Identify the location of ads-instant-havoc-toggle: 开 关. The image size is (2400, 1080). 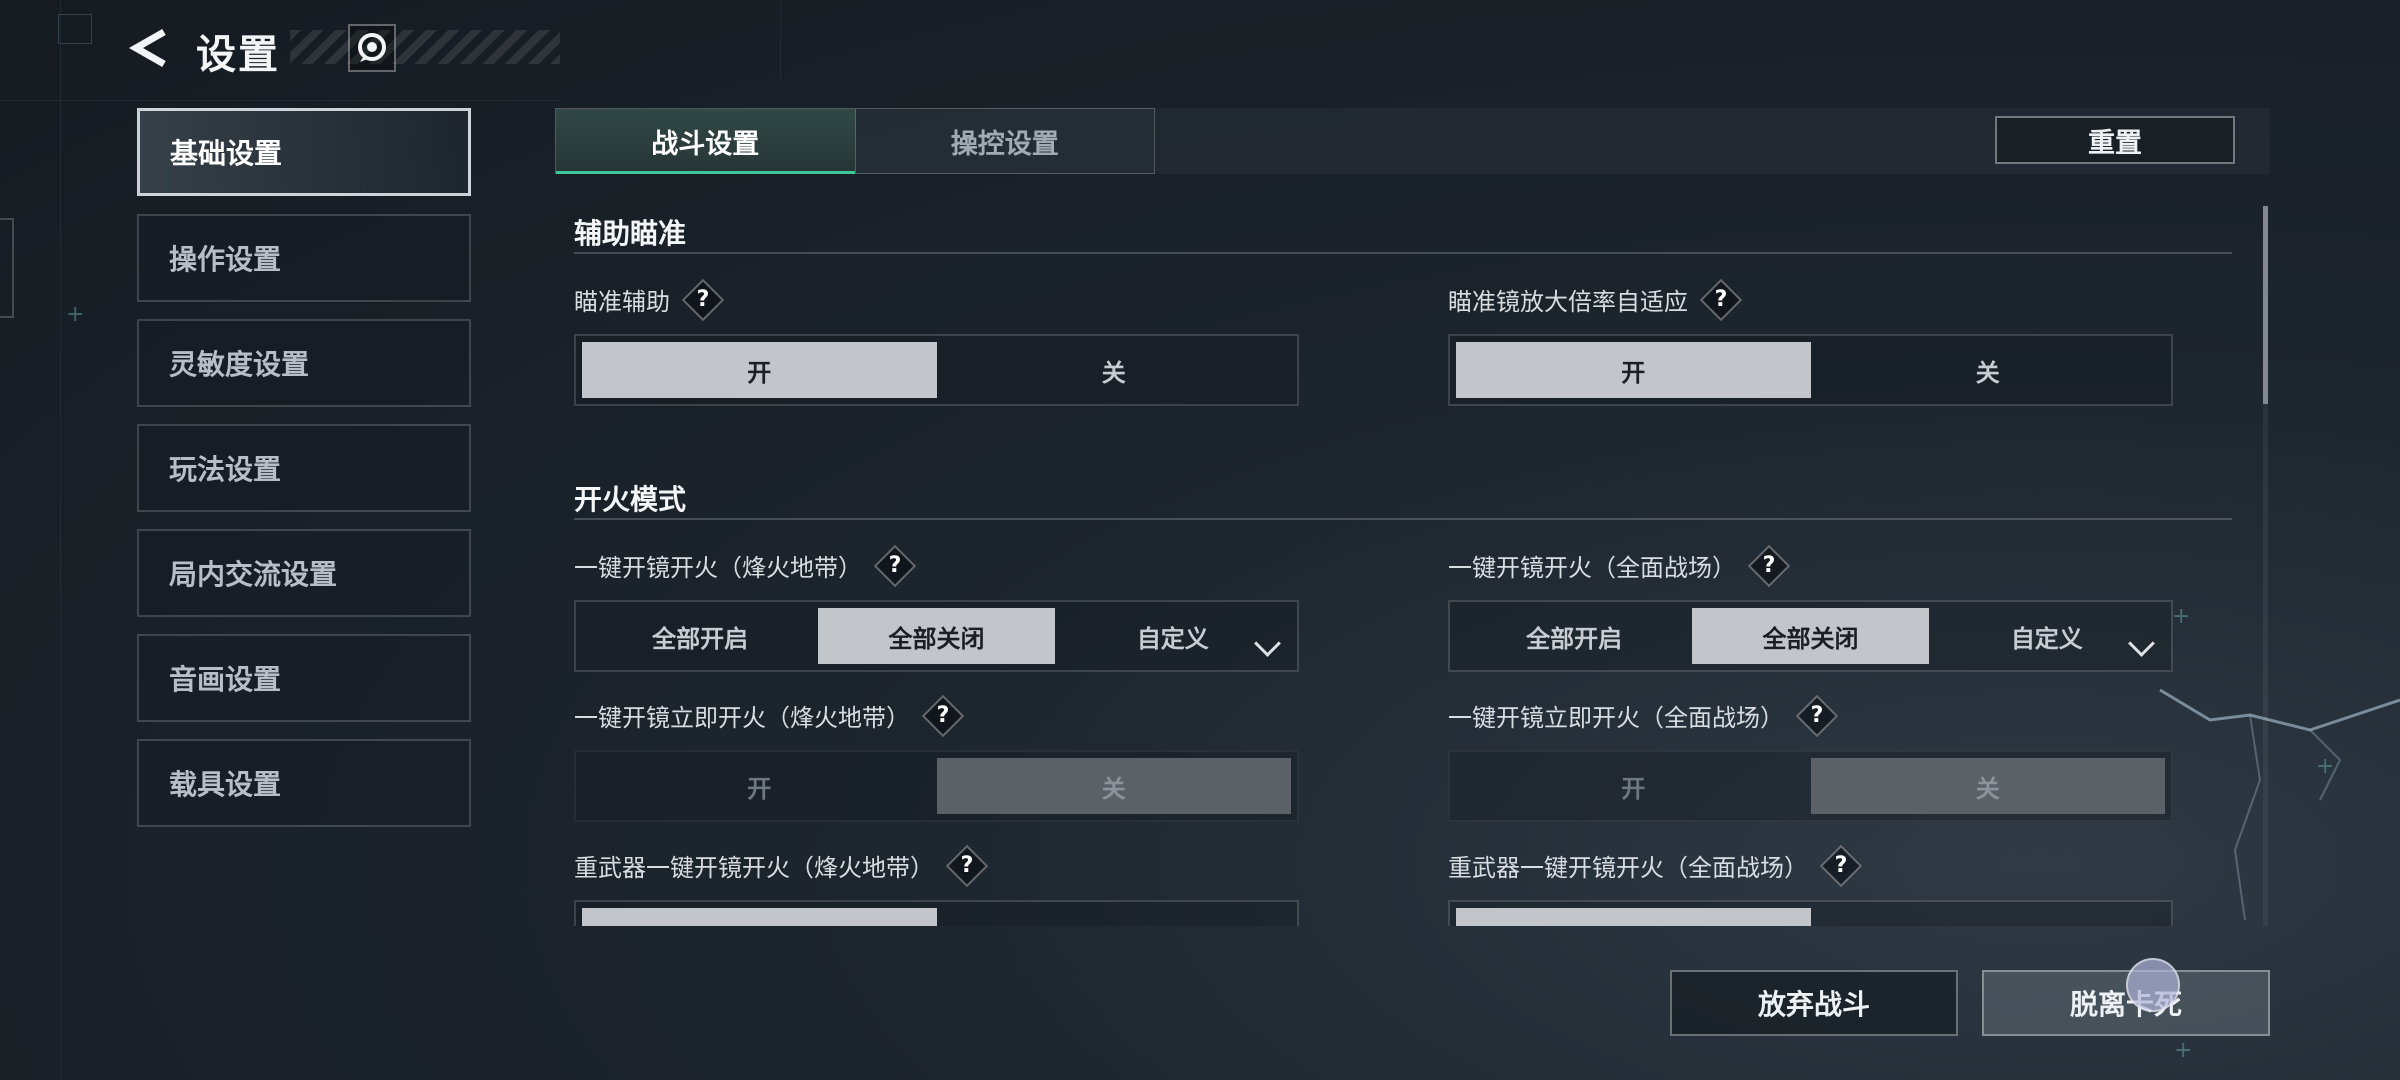
(936, 786).